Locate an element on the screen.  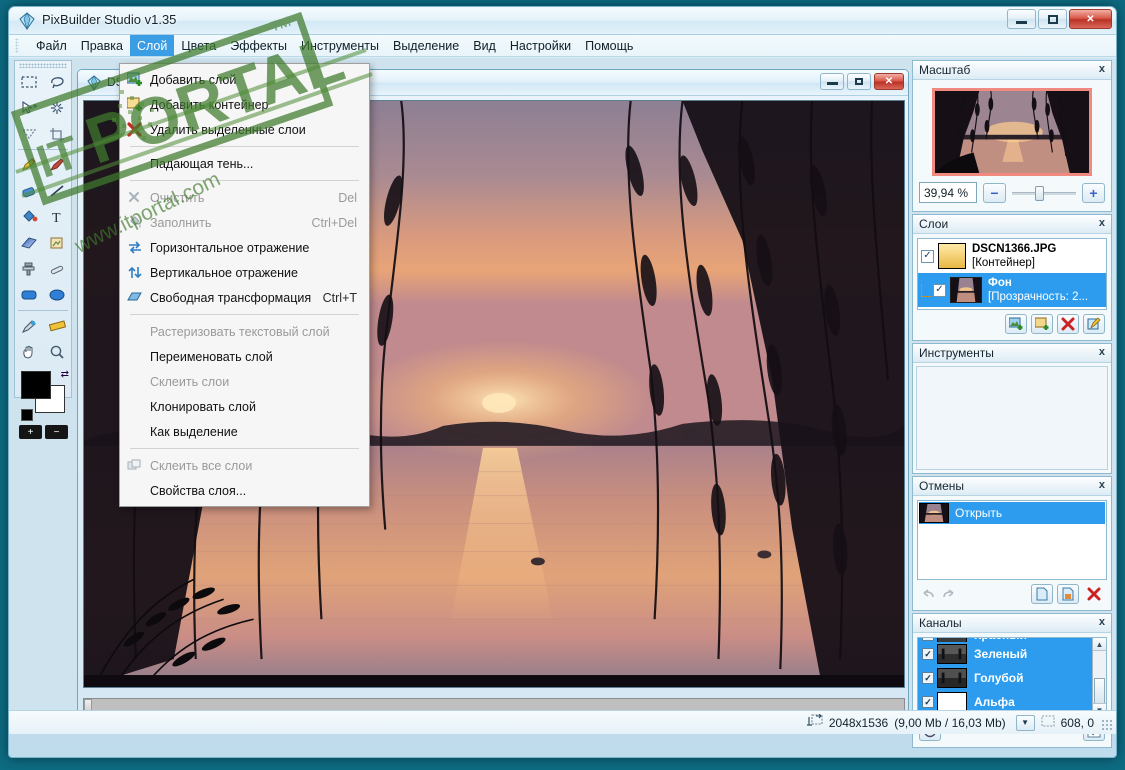
delete-state-button is located at coordinates (1094, 594).